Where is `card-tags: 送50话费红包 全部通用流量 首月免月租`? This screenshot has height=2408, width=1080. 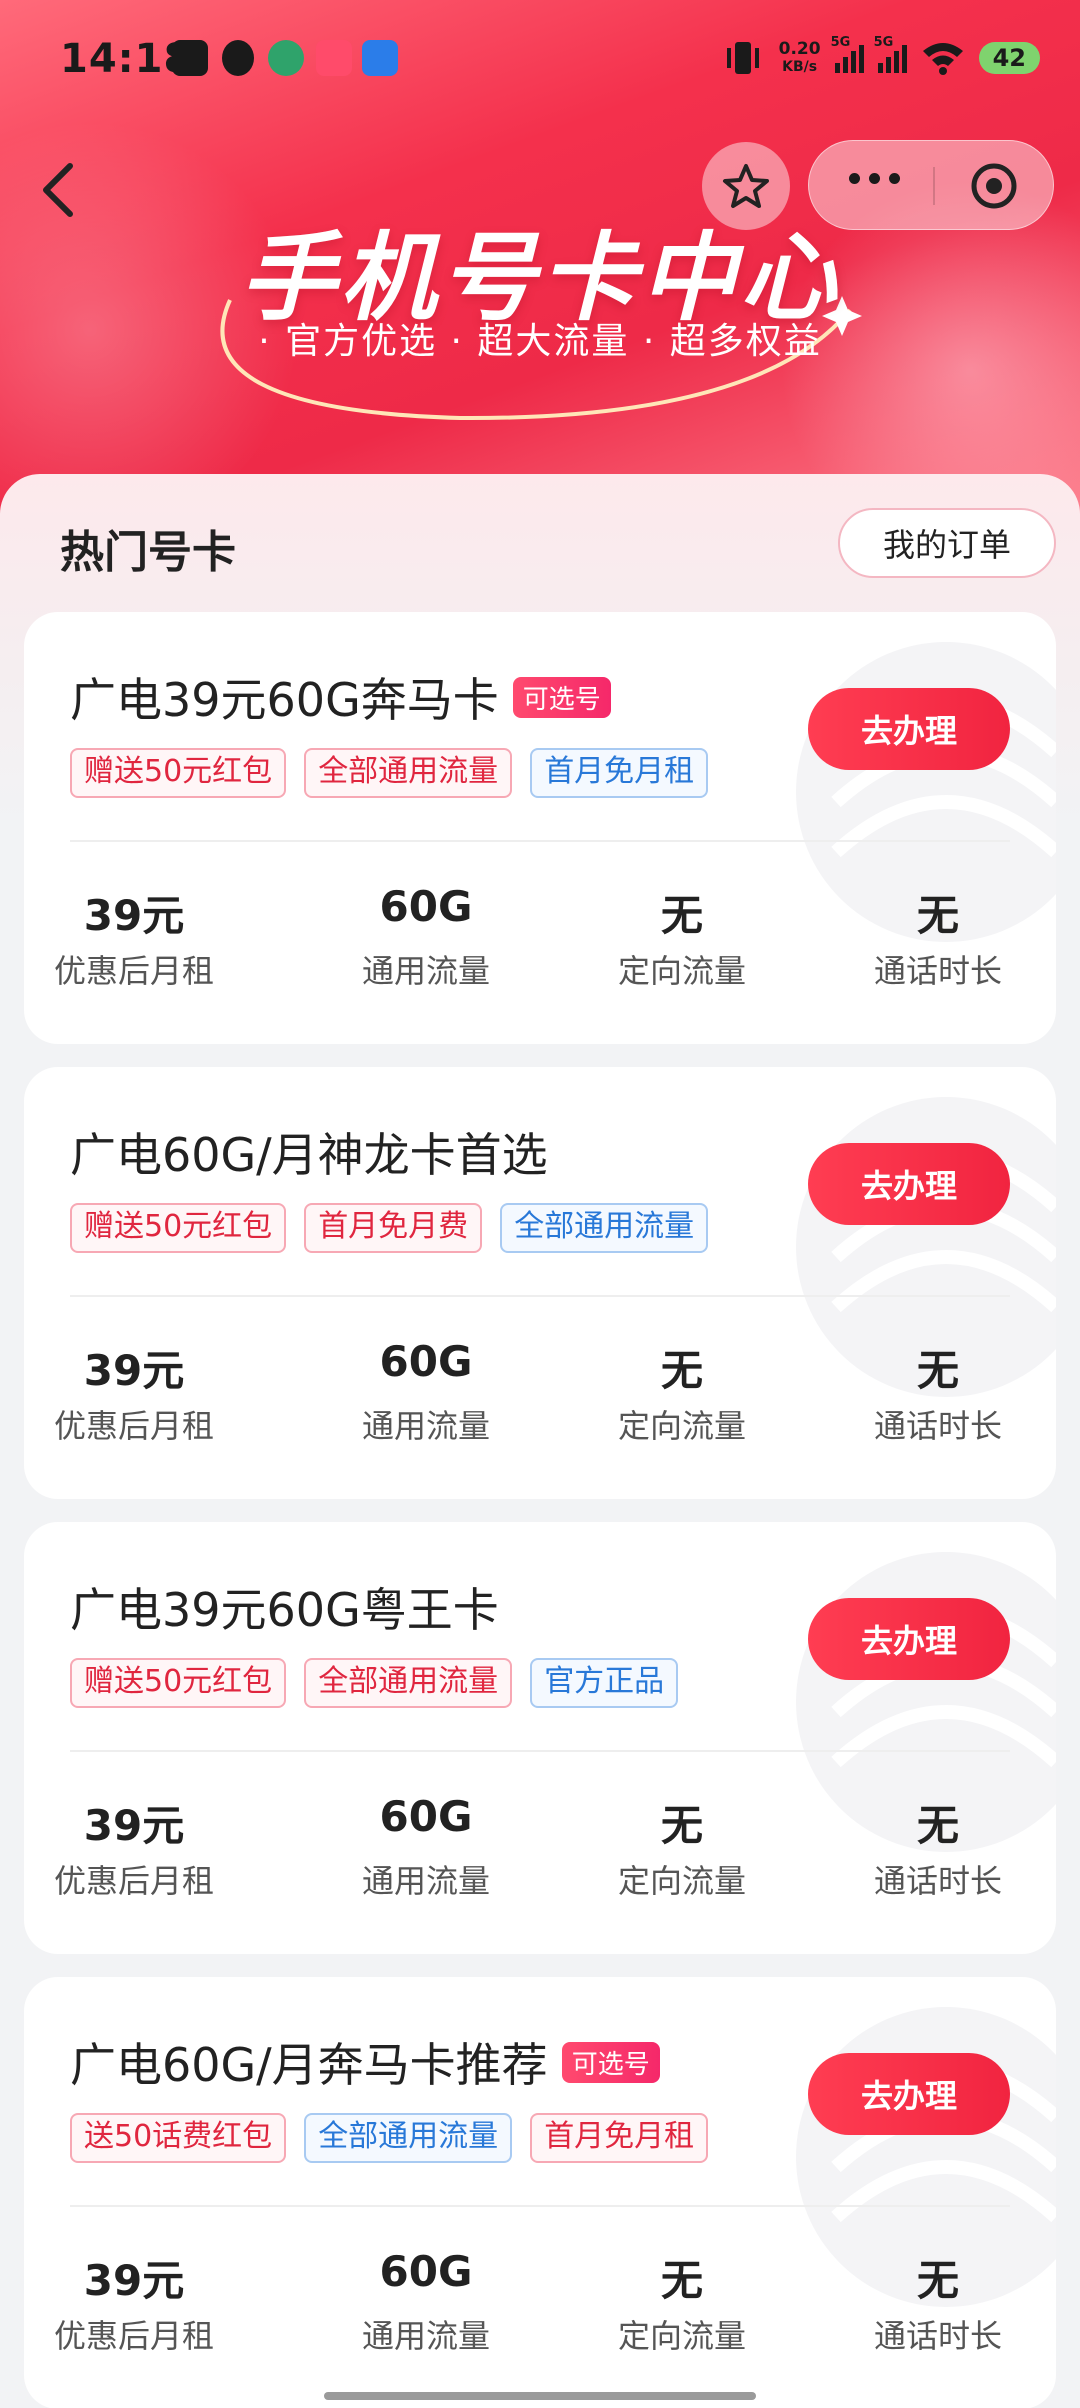 card-tags: 送50话费红包 全部通用流量 首月免月租 is located at coordinates (389, 2138).